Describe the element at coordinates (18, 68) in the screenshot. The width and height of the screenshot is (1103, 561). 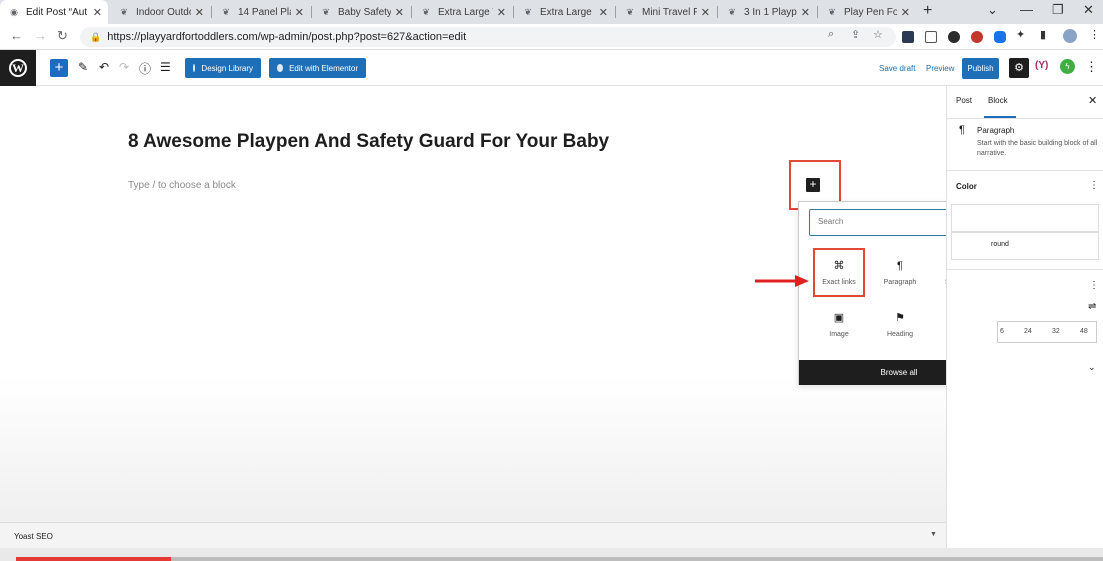
I see `wordpress-logo-icon: W` at that location.